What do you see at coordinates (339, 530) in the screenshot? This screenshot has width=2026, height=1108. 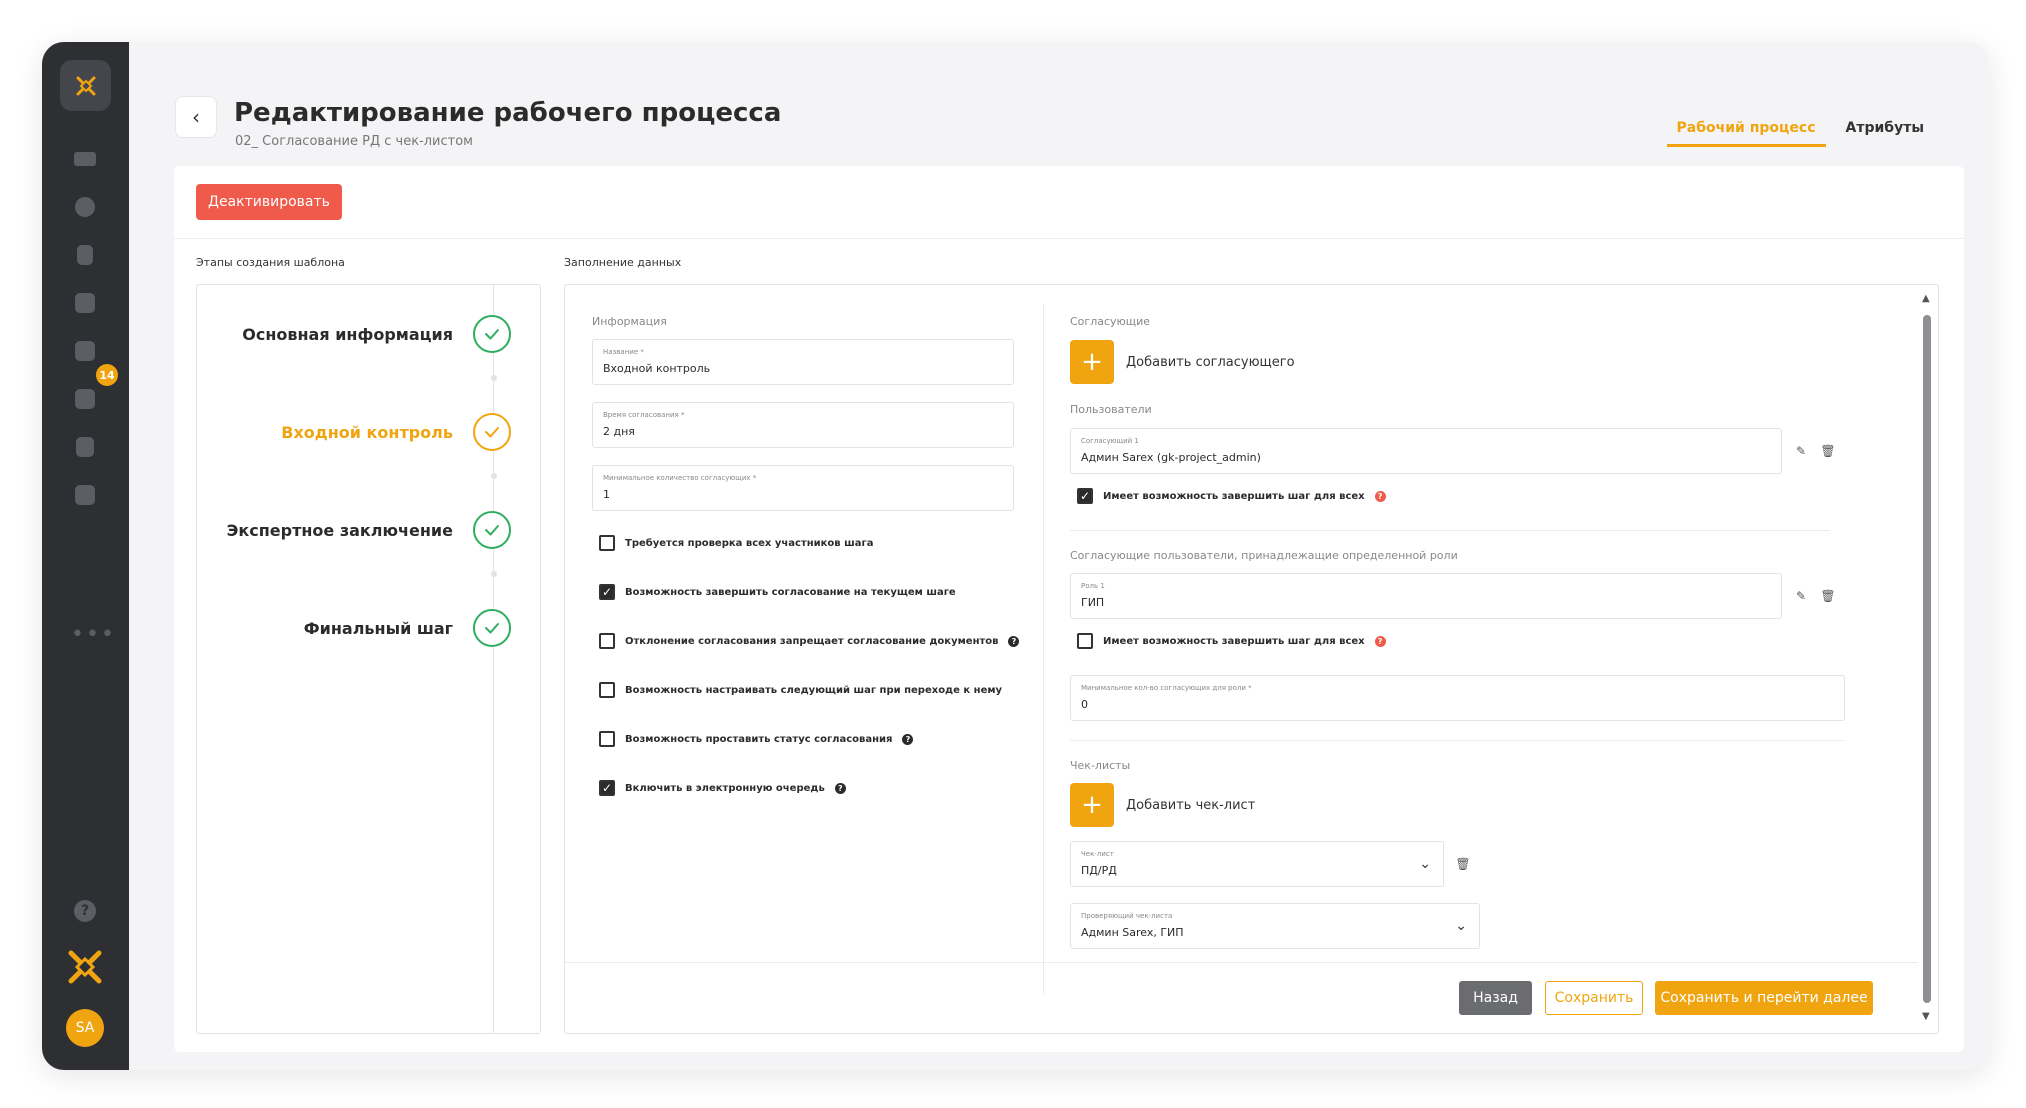 I see `step-label: Экспертное заключение` at bounding box center [339, 530].